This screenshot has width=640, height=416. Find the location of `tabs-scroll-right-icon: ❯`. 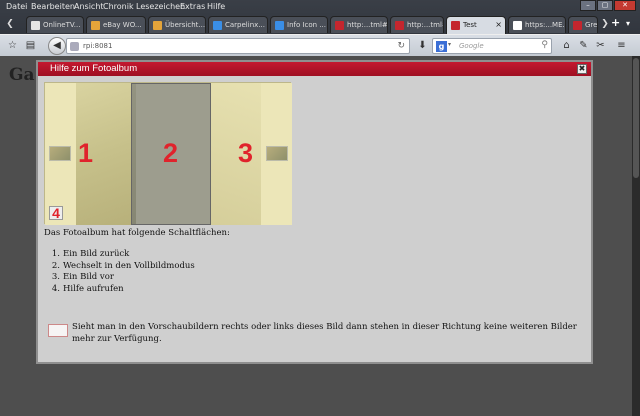

tabs-scroll-right-icon: ❯ is located at coordinates (605, 24).